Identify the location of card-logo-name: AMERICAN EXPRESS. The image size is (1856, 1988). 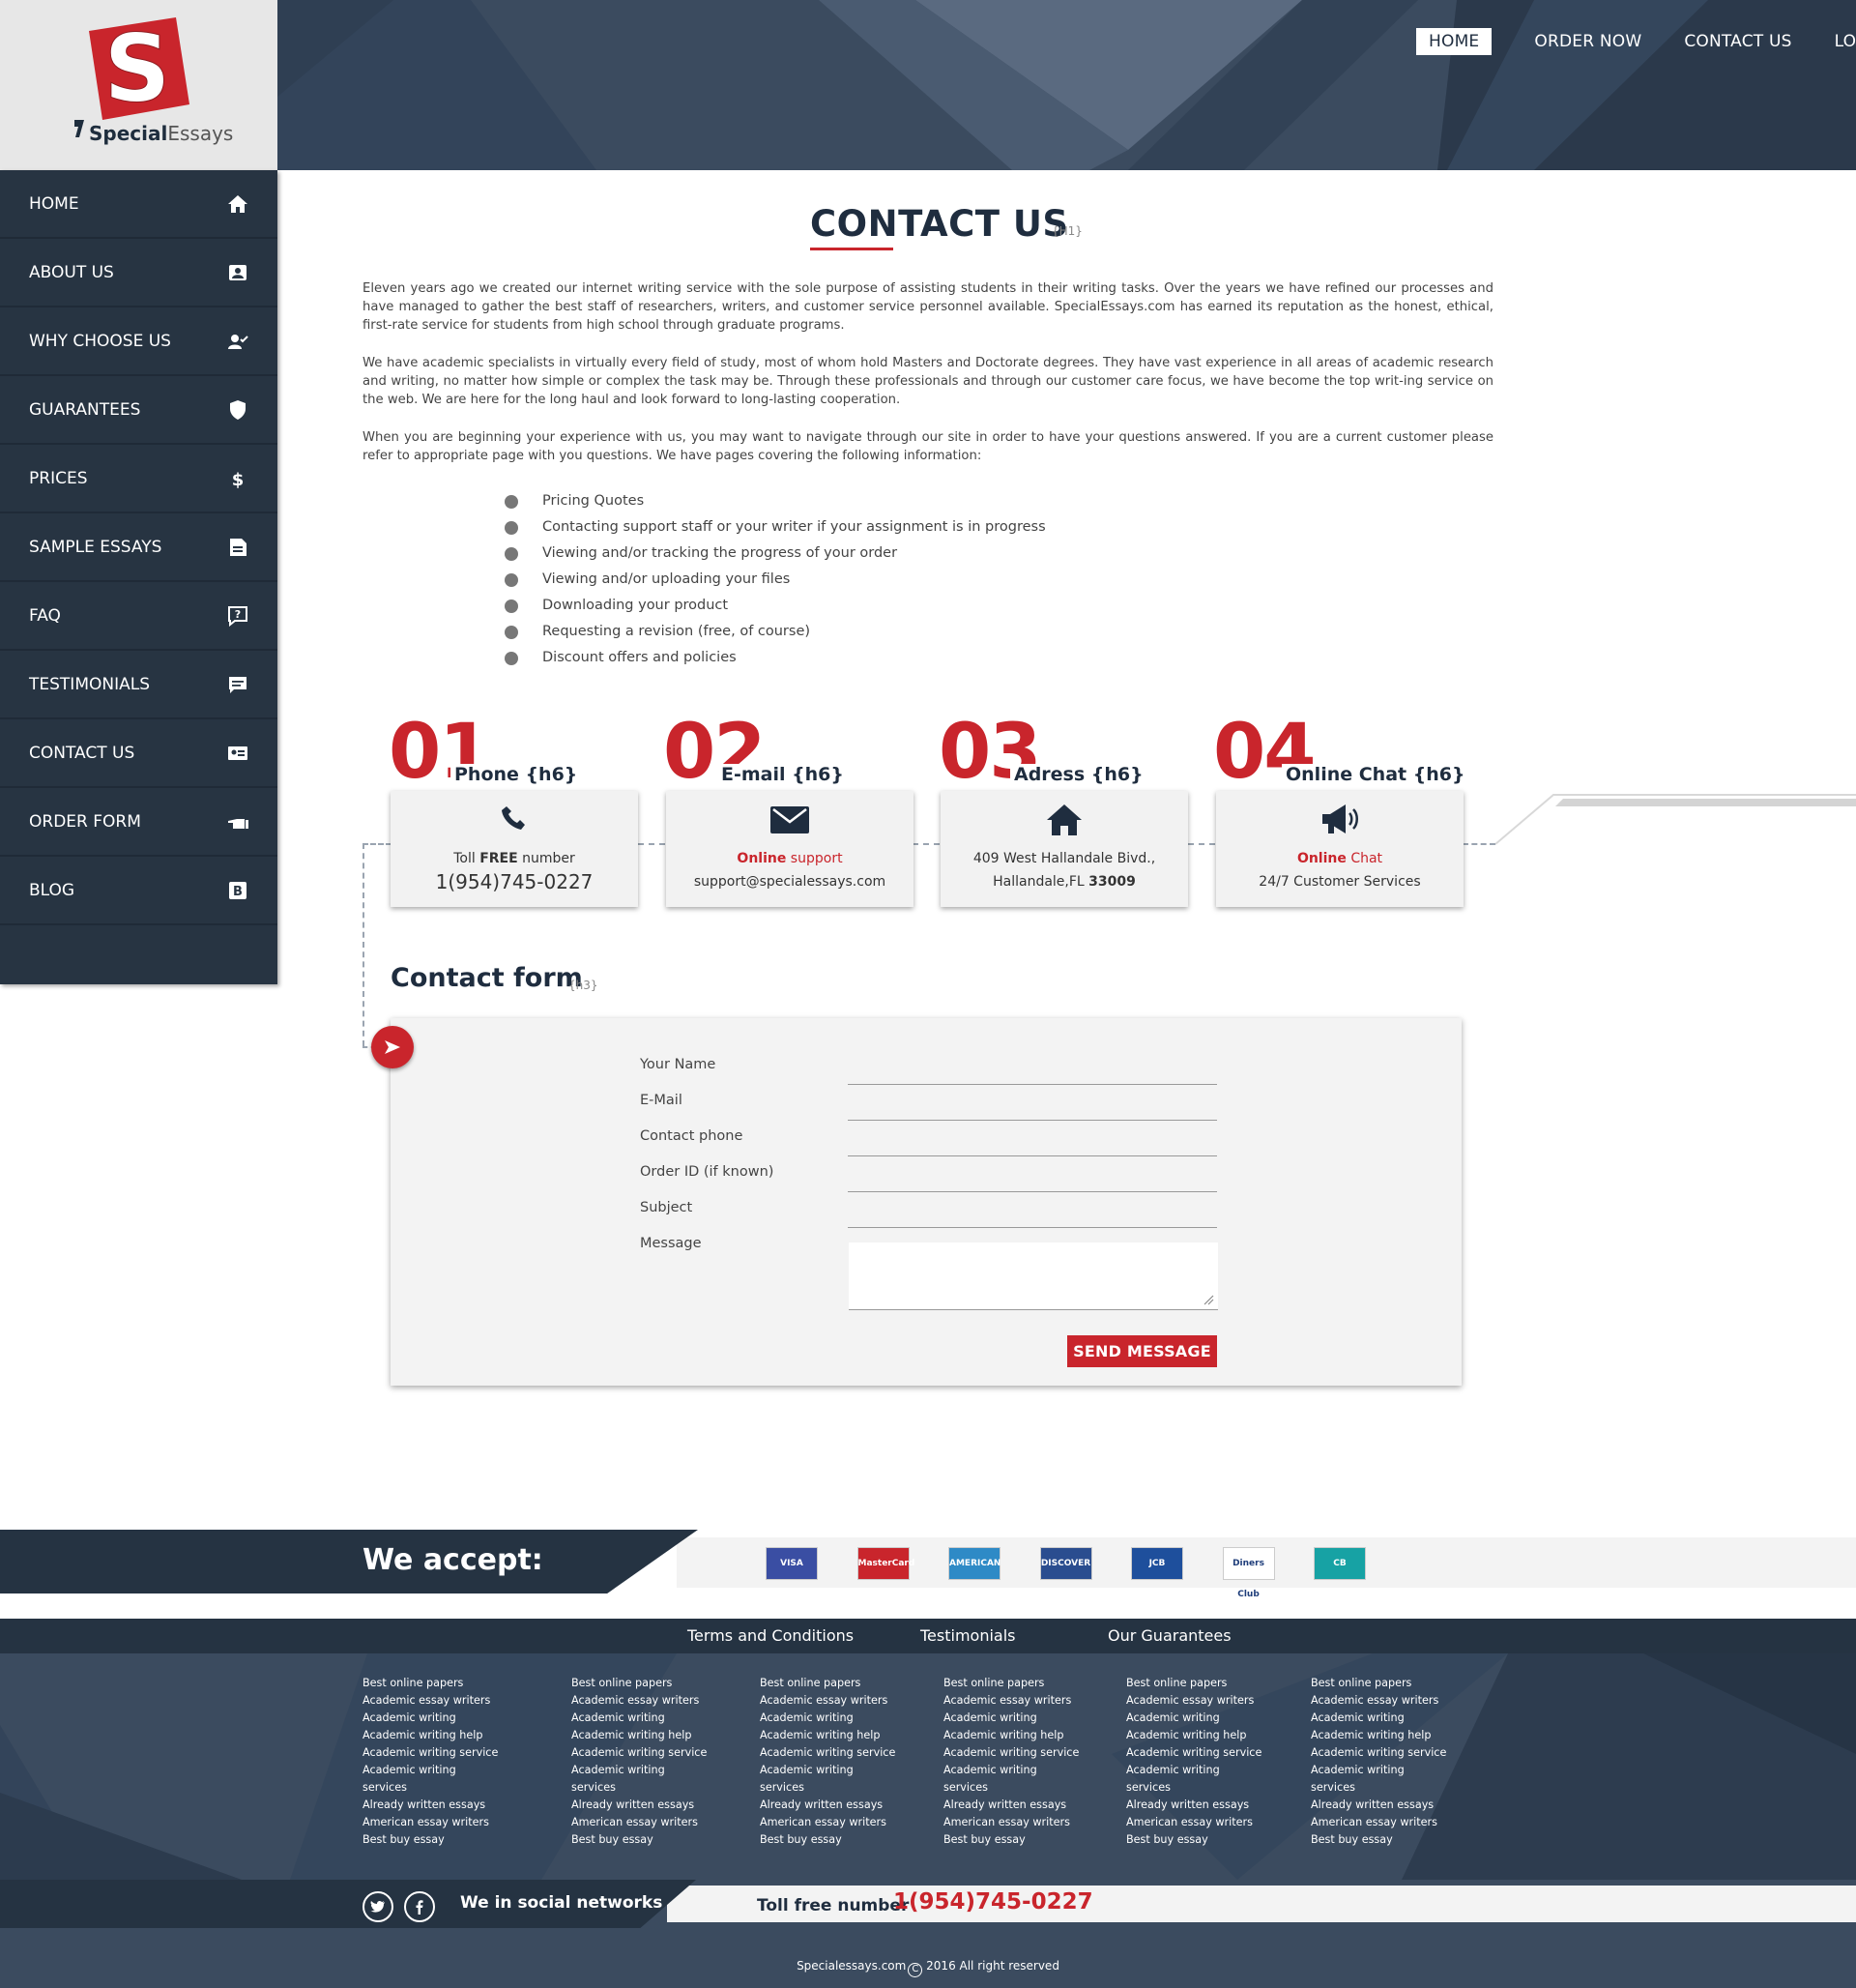
(975, 1579).